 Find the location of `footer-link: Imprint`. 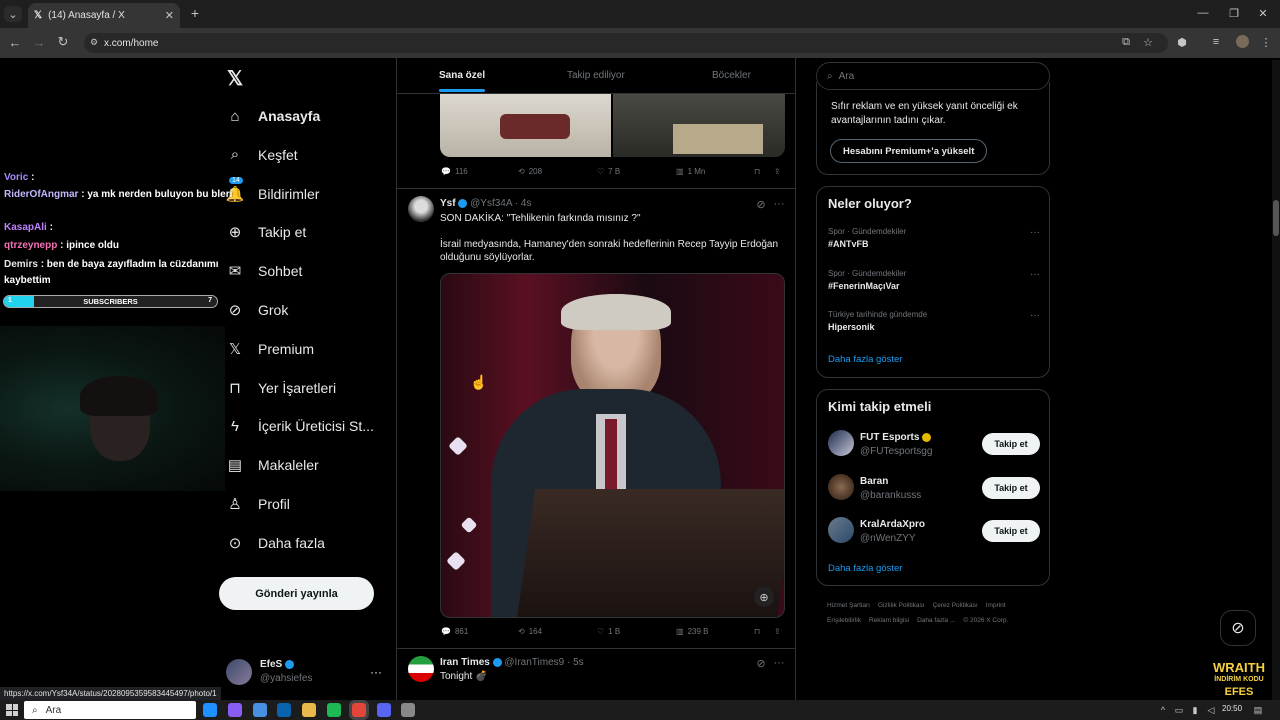

footer-link: Imprint is located at coordinates (996, 606).